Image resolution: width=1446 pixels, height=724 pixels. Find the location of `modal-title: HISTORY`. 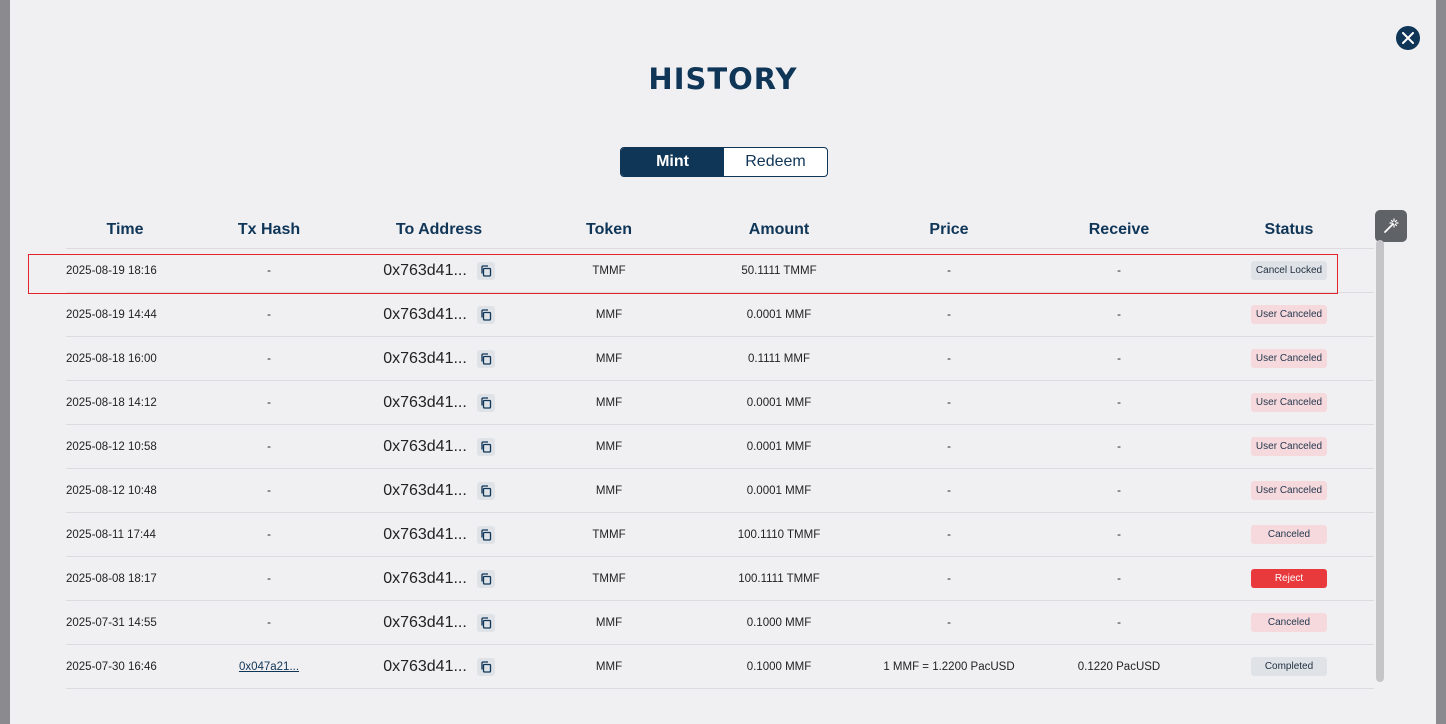

modal-title: HISTORY is located at coordinates (723, 79).